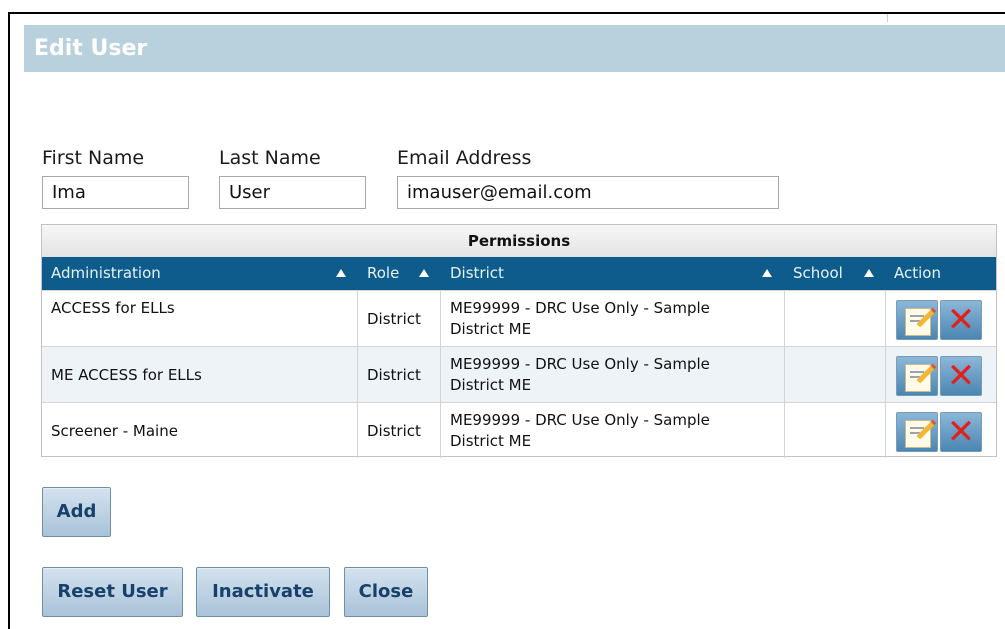 The width and height of the screenshot is (1005, 629). I want to click on column-header-school: School, so click(818, 273).